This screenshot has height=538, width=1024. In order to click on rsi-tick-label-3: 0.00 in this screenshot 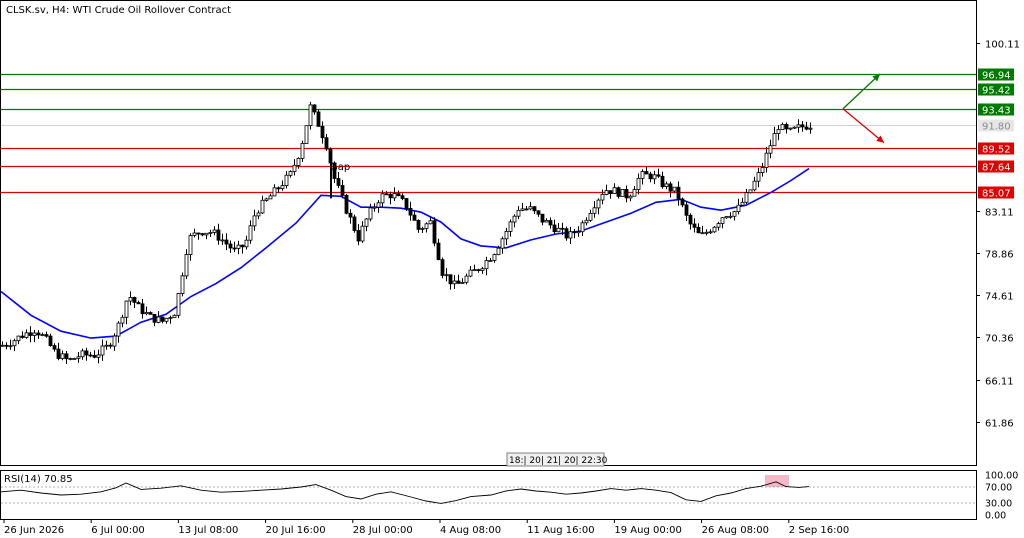, I will do `click(995, 516)`.